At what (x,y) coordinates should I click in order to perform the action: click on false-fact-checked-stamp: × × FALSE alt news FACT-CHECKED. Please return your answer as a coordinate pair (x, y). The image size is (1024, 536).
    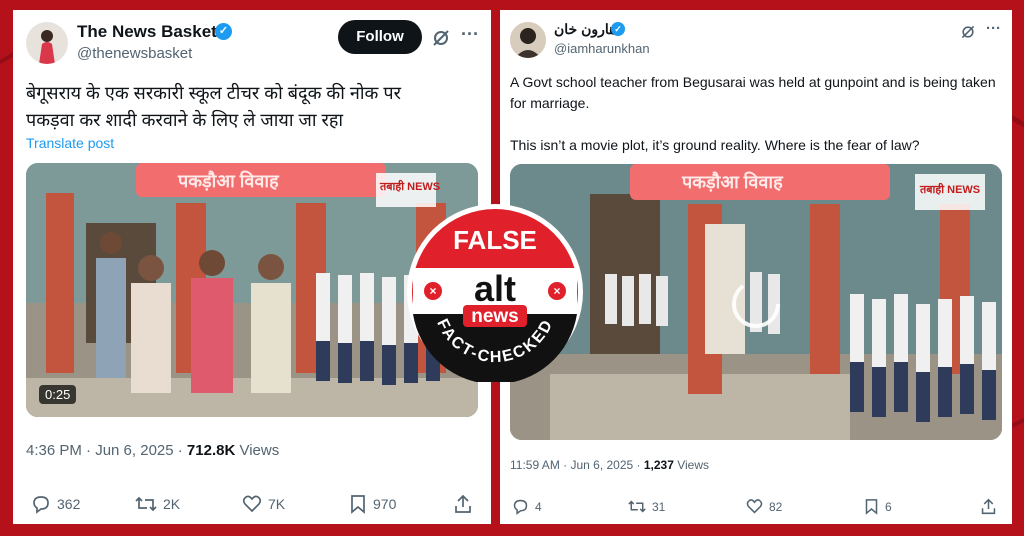
    Looking at the image, I should click on (495, 293).